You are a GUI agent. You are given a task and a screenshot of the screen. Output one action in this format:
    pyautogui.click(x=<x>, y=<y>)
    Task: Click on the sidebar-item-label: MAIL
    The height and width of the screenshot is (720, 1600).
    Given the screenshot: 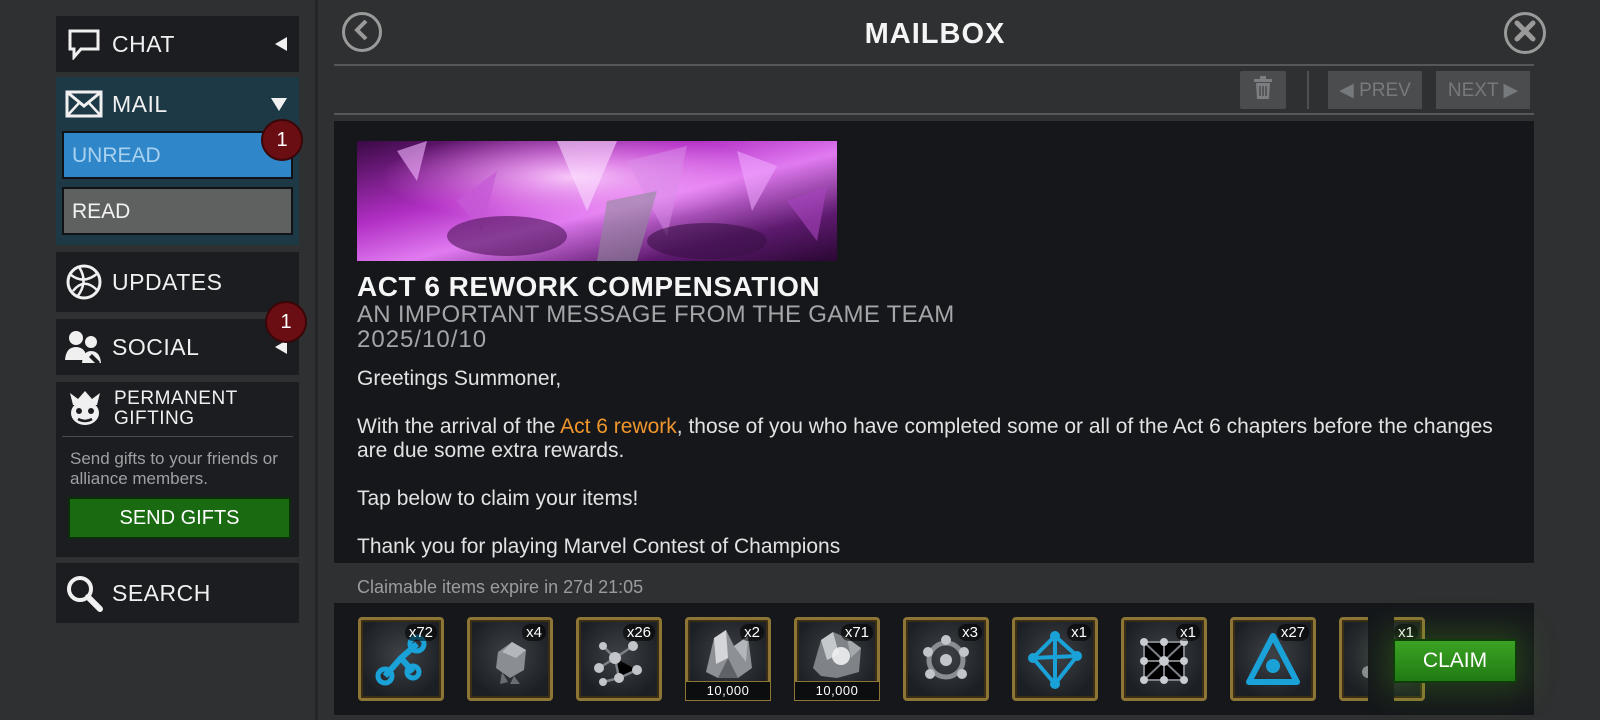 What is the action you would take?
    pyautogui.click(x=140, y=103)
    